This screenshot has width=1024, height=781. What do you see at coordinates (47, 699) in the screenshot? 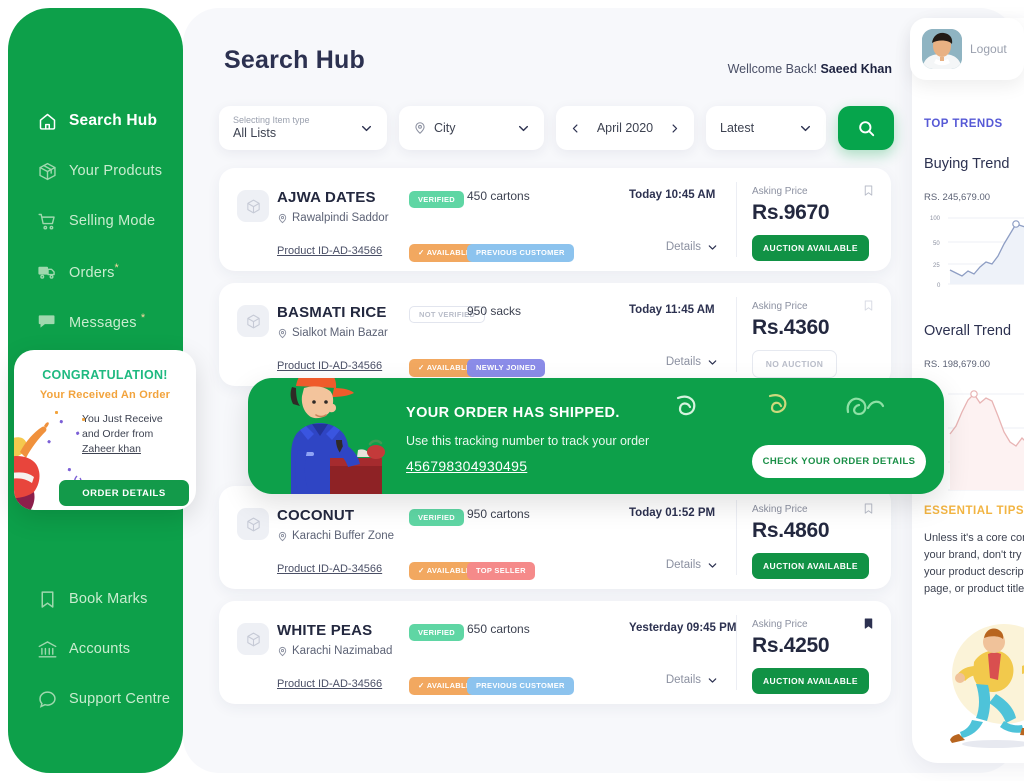
I see `support-chat-icon` at bounding box center [47, 699].